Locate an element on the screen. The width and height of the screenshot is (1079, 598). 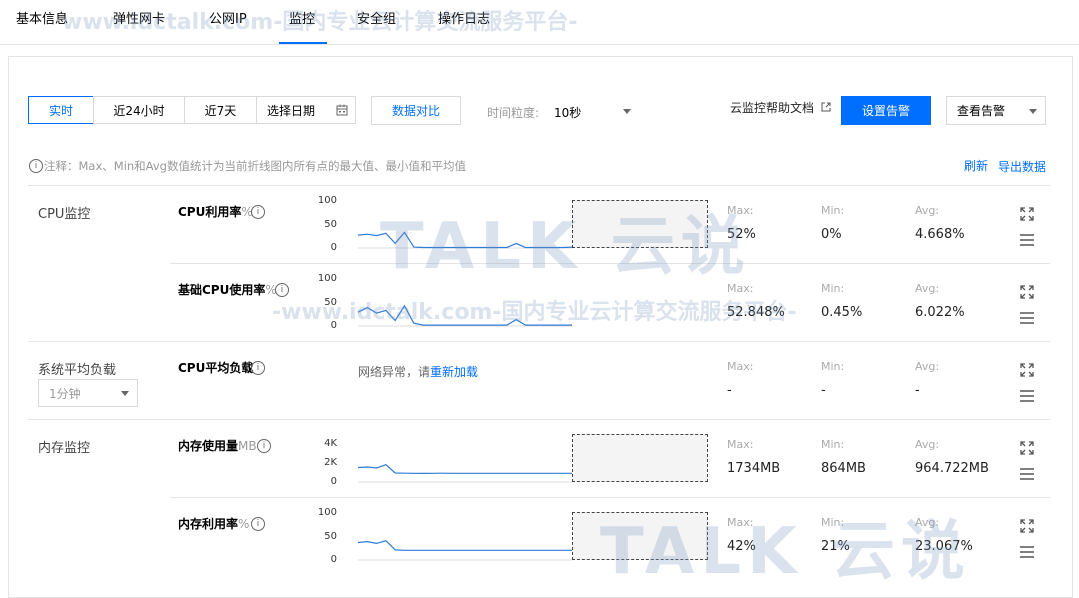
stat-value-avg: 964.722MB is located at coordinates (952, 468).